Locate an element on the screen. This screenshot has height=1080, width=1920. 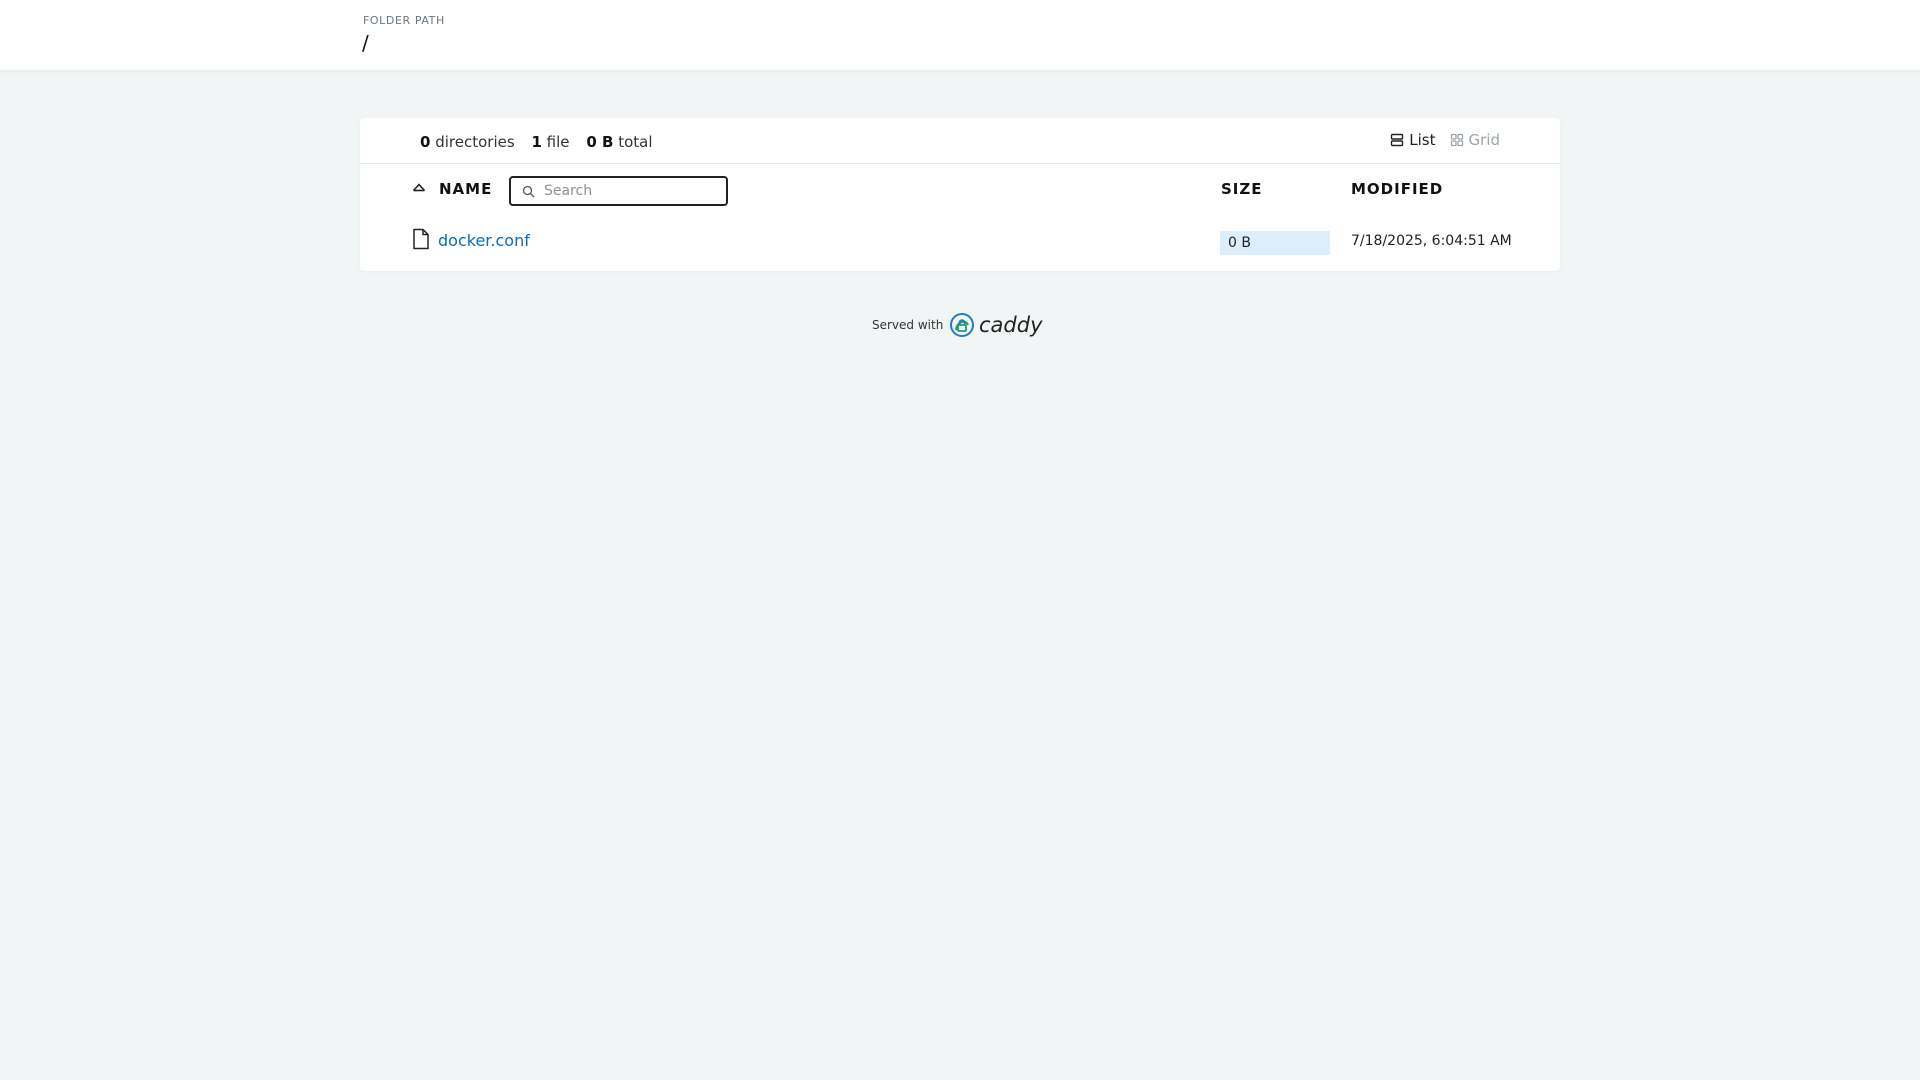
list-icon is located at coordinates (1397, 140).